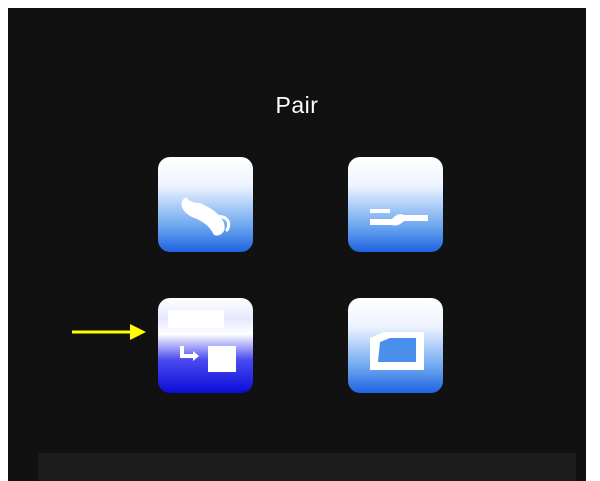 This screenshot has height=481, width=600. I want to click on setup-tile, so click(205, 204).